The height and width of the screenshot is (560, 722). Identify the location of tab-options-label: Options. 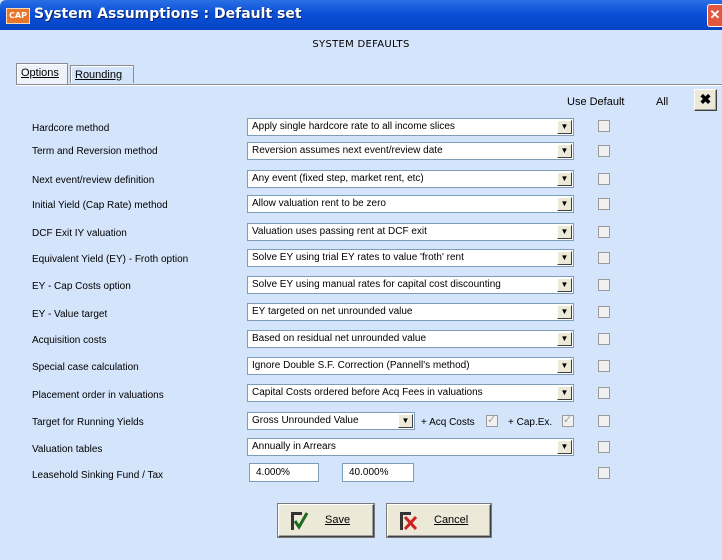
(40, 73).